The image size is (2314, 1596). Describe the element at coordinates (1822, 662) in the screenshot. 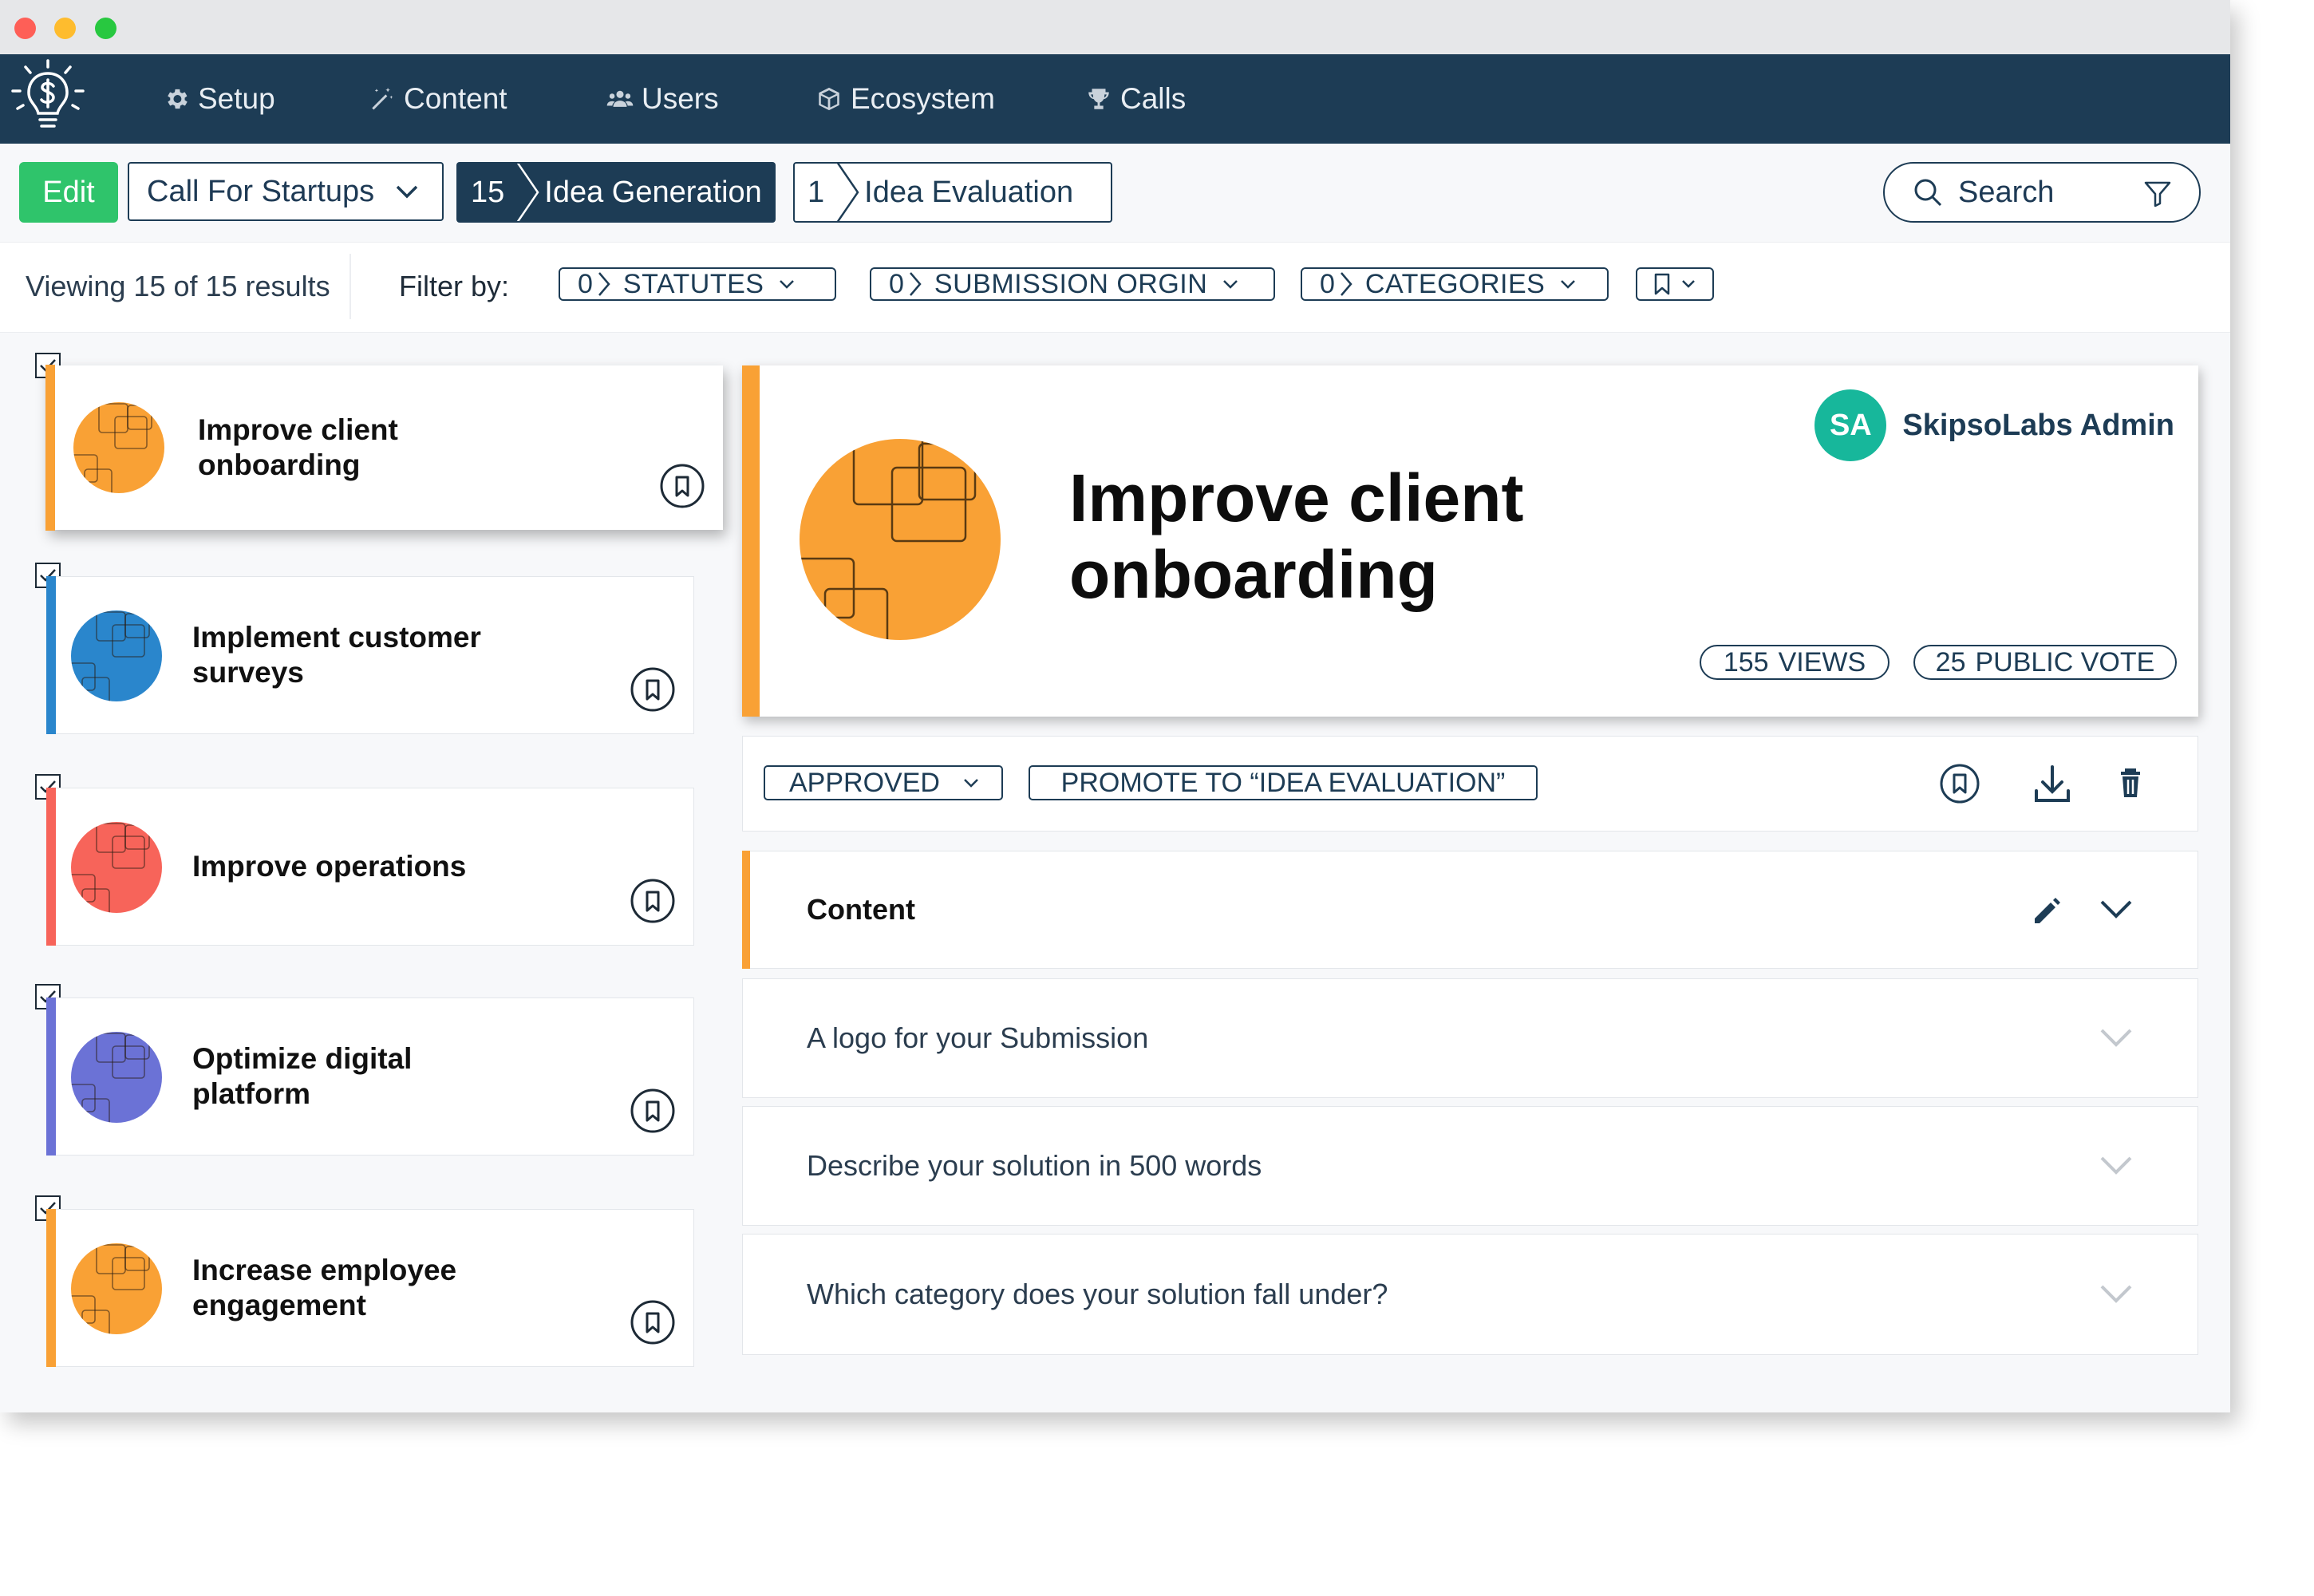

I see `views-label: VIEWS` at that location.